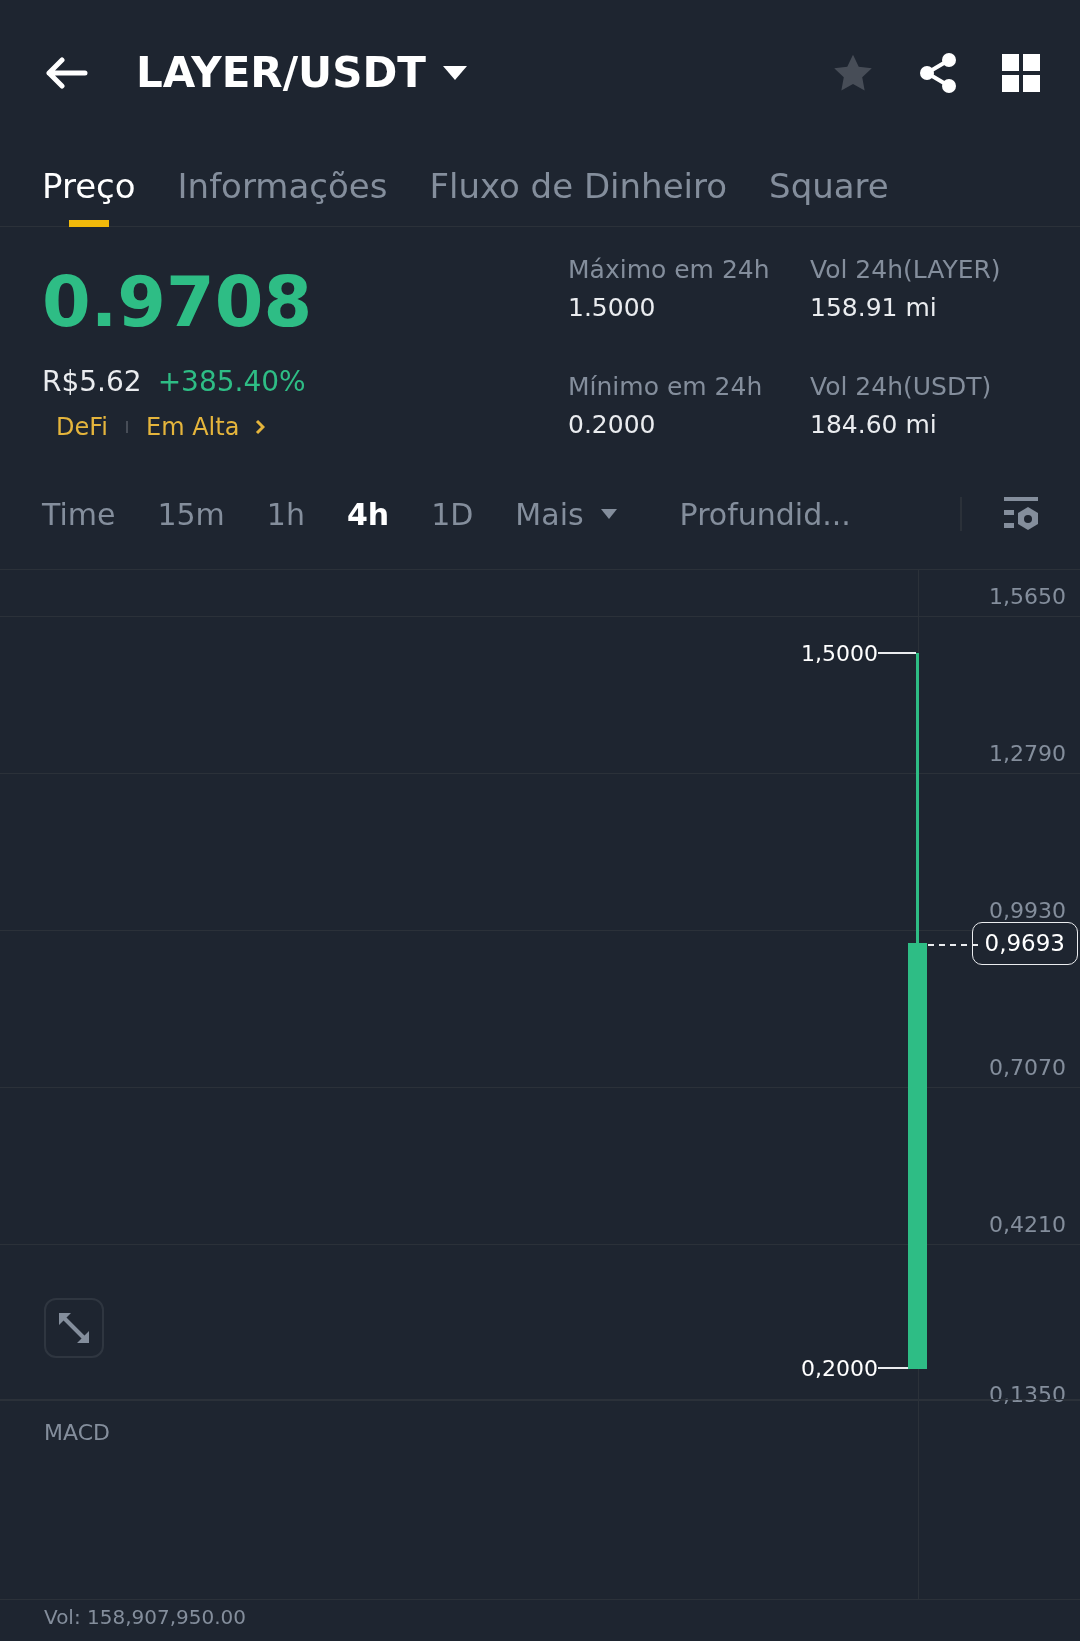  I want to click on grid-icon, so click(1021, 72).